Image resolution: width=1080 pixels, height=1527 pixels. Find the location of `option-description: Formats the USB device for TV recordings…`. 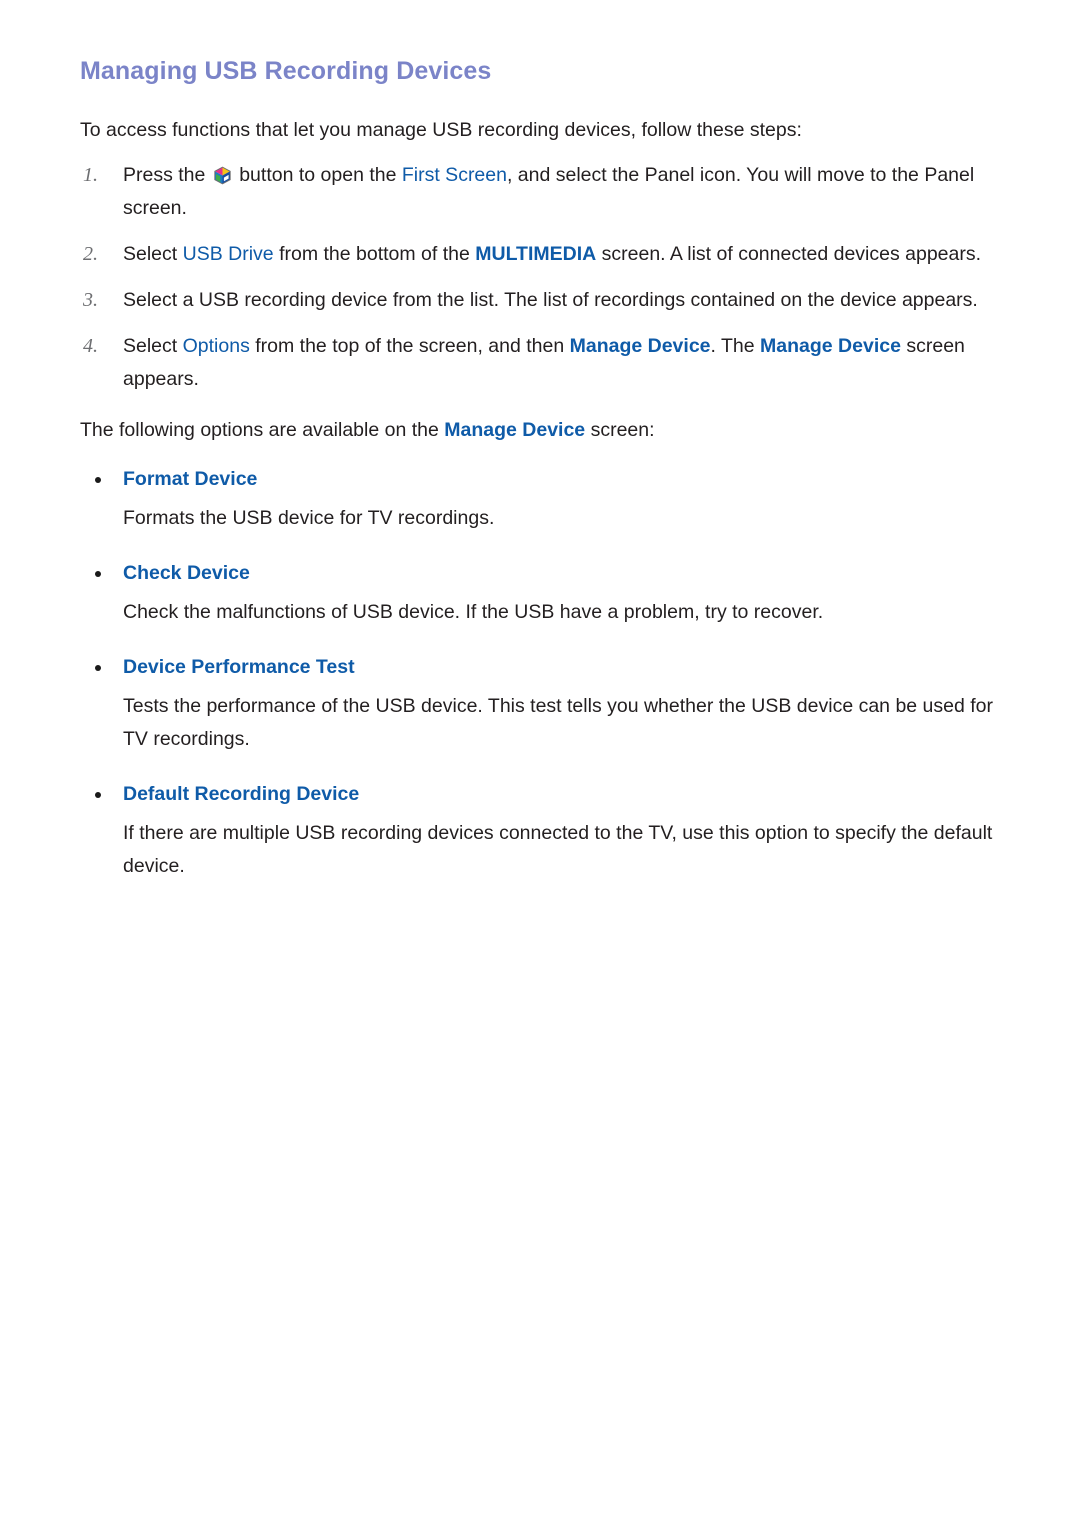

option-description: Formats the USB device for TV recordings… is located at coordinates (309, 518).